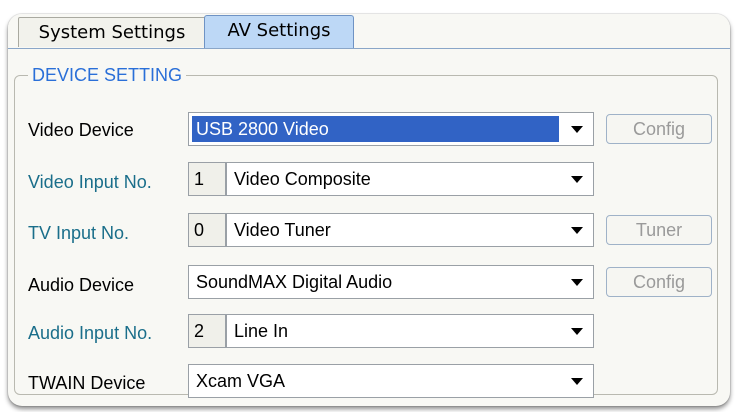 This screenshot has height=412, width=738. Describe the element at coordinates (302, 179) in the screenshot. I see `video-input-value: Video Composite` at that location.